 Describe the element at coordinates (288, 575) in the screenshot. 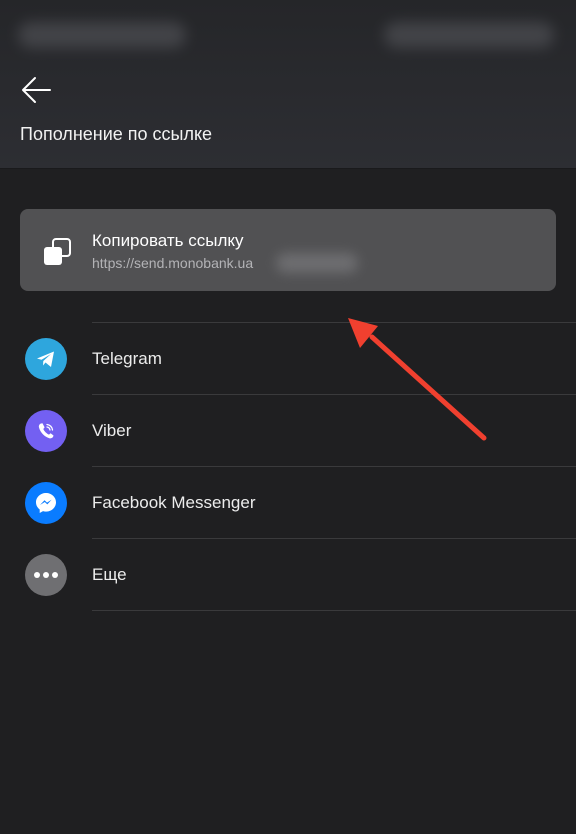

I see `share-item-more: Еще` at that location.